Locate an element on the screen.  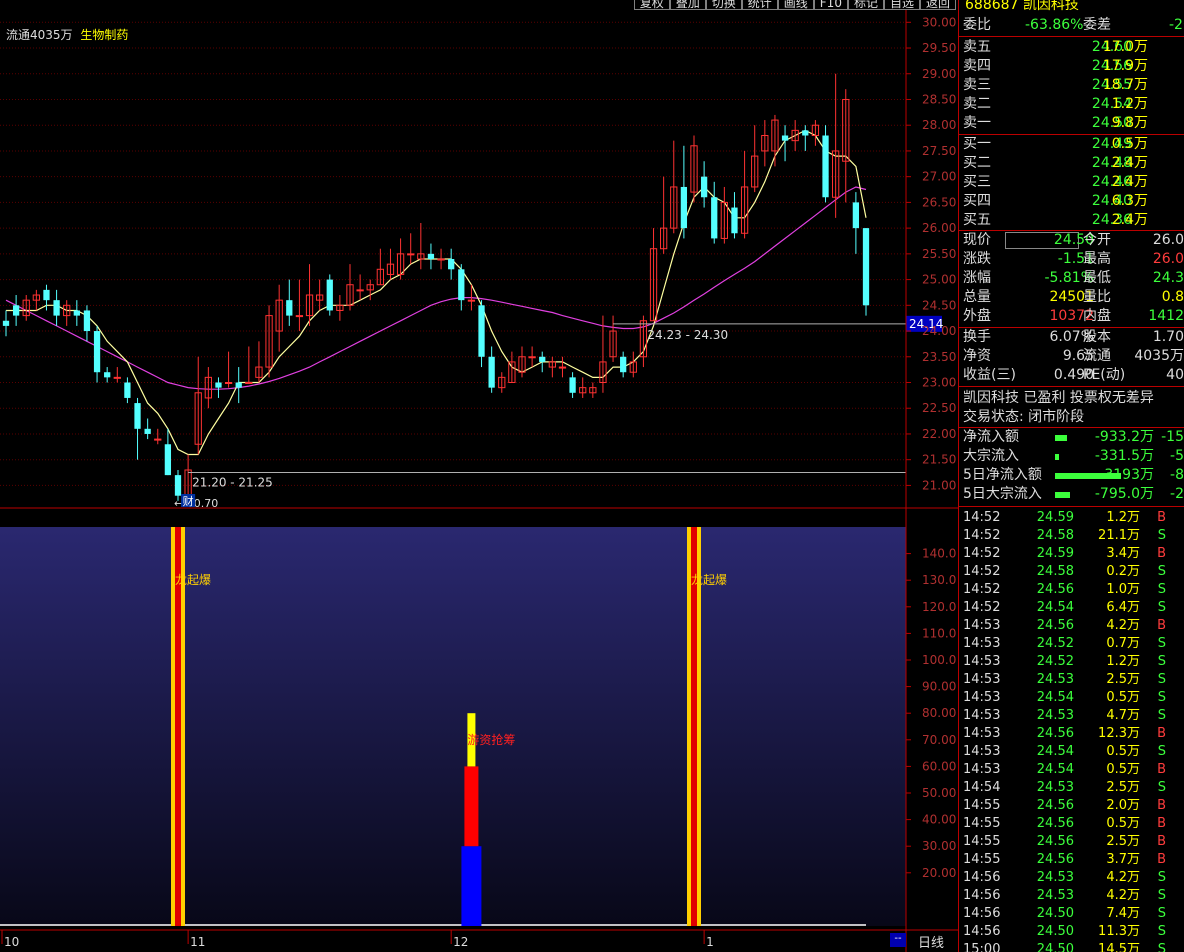
fund-label: PE(动) is located at coordinates (1104, 375).